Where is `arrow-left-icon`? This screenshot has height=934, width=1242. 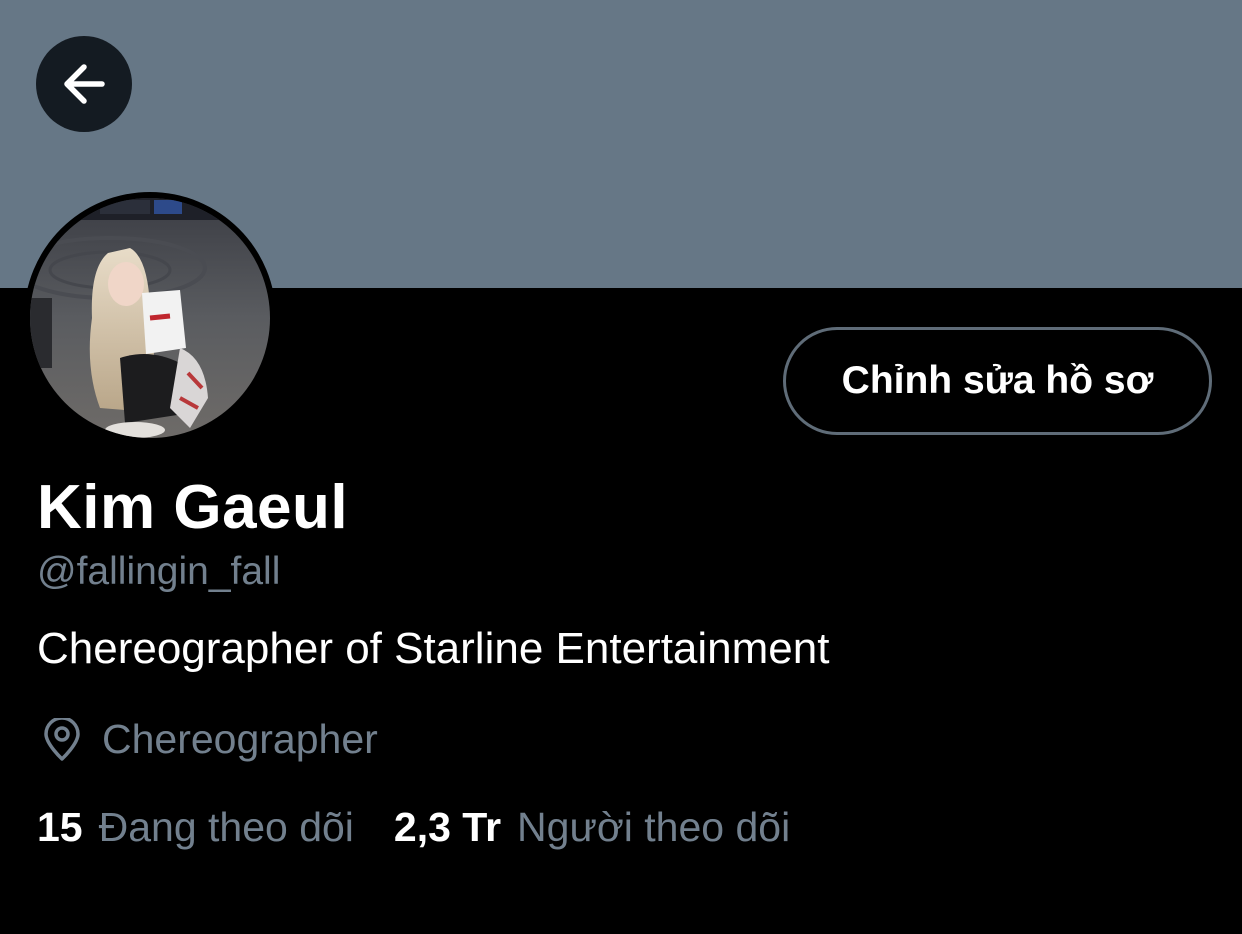
arrow-left-icon is located at coordinates (84, 84).